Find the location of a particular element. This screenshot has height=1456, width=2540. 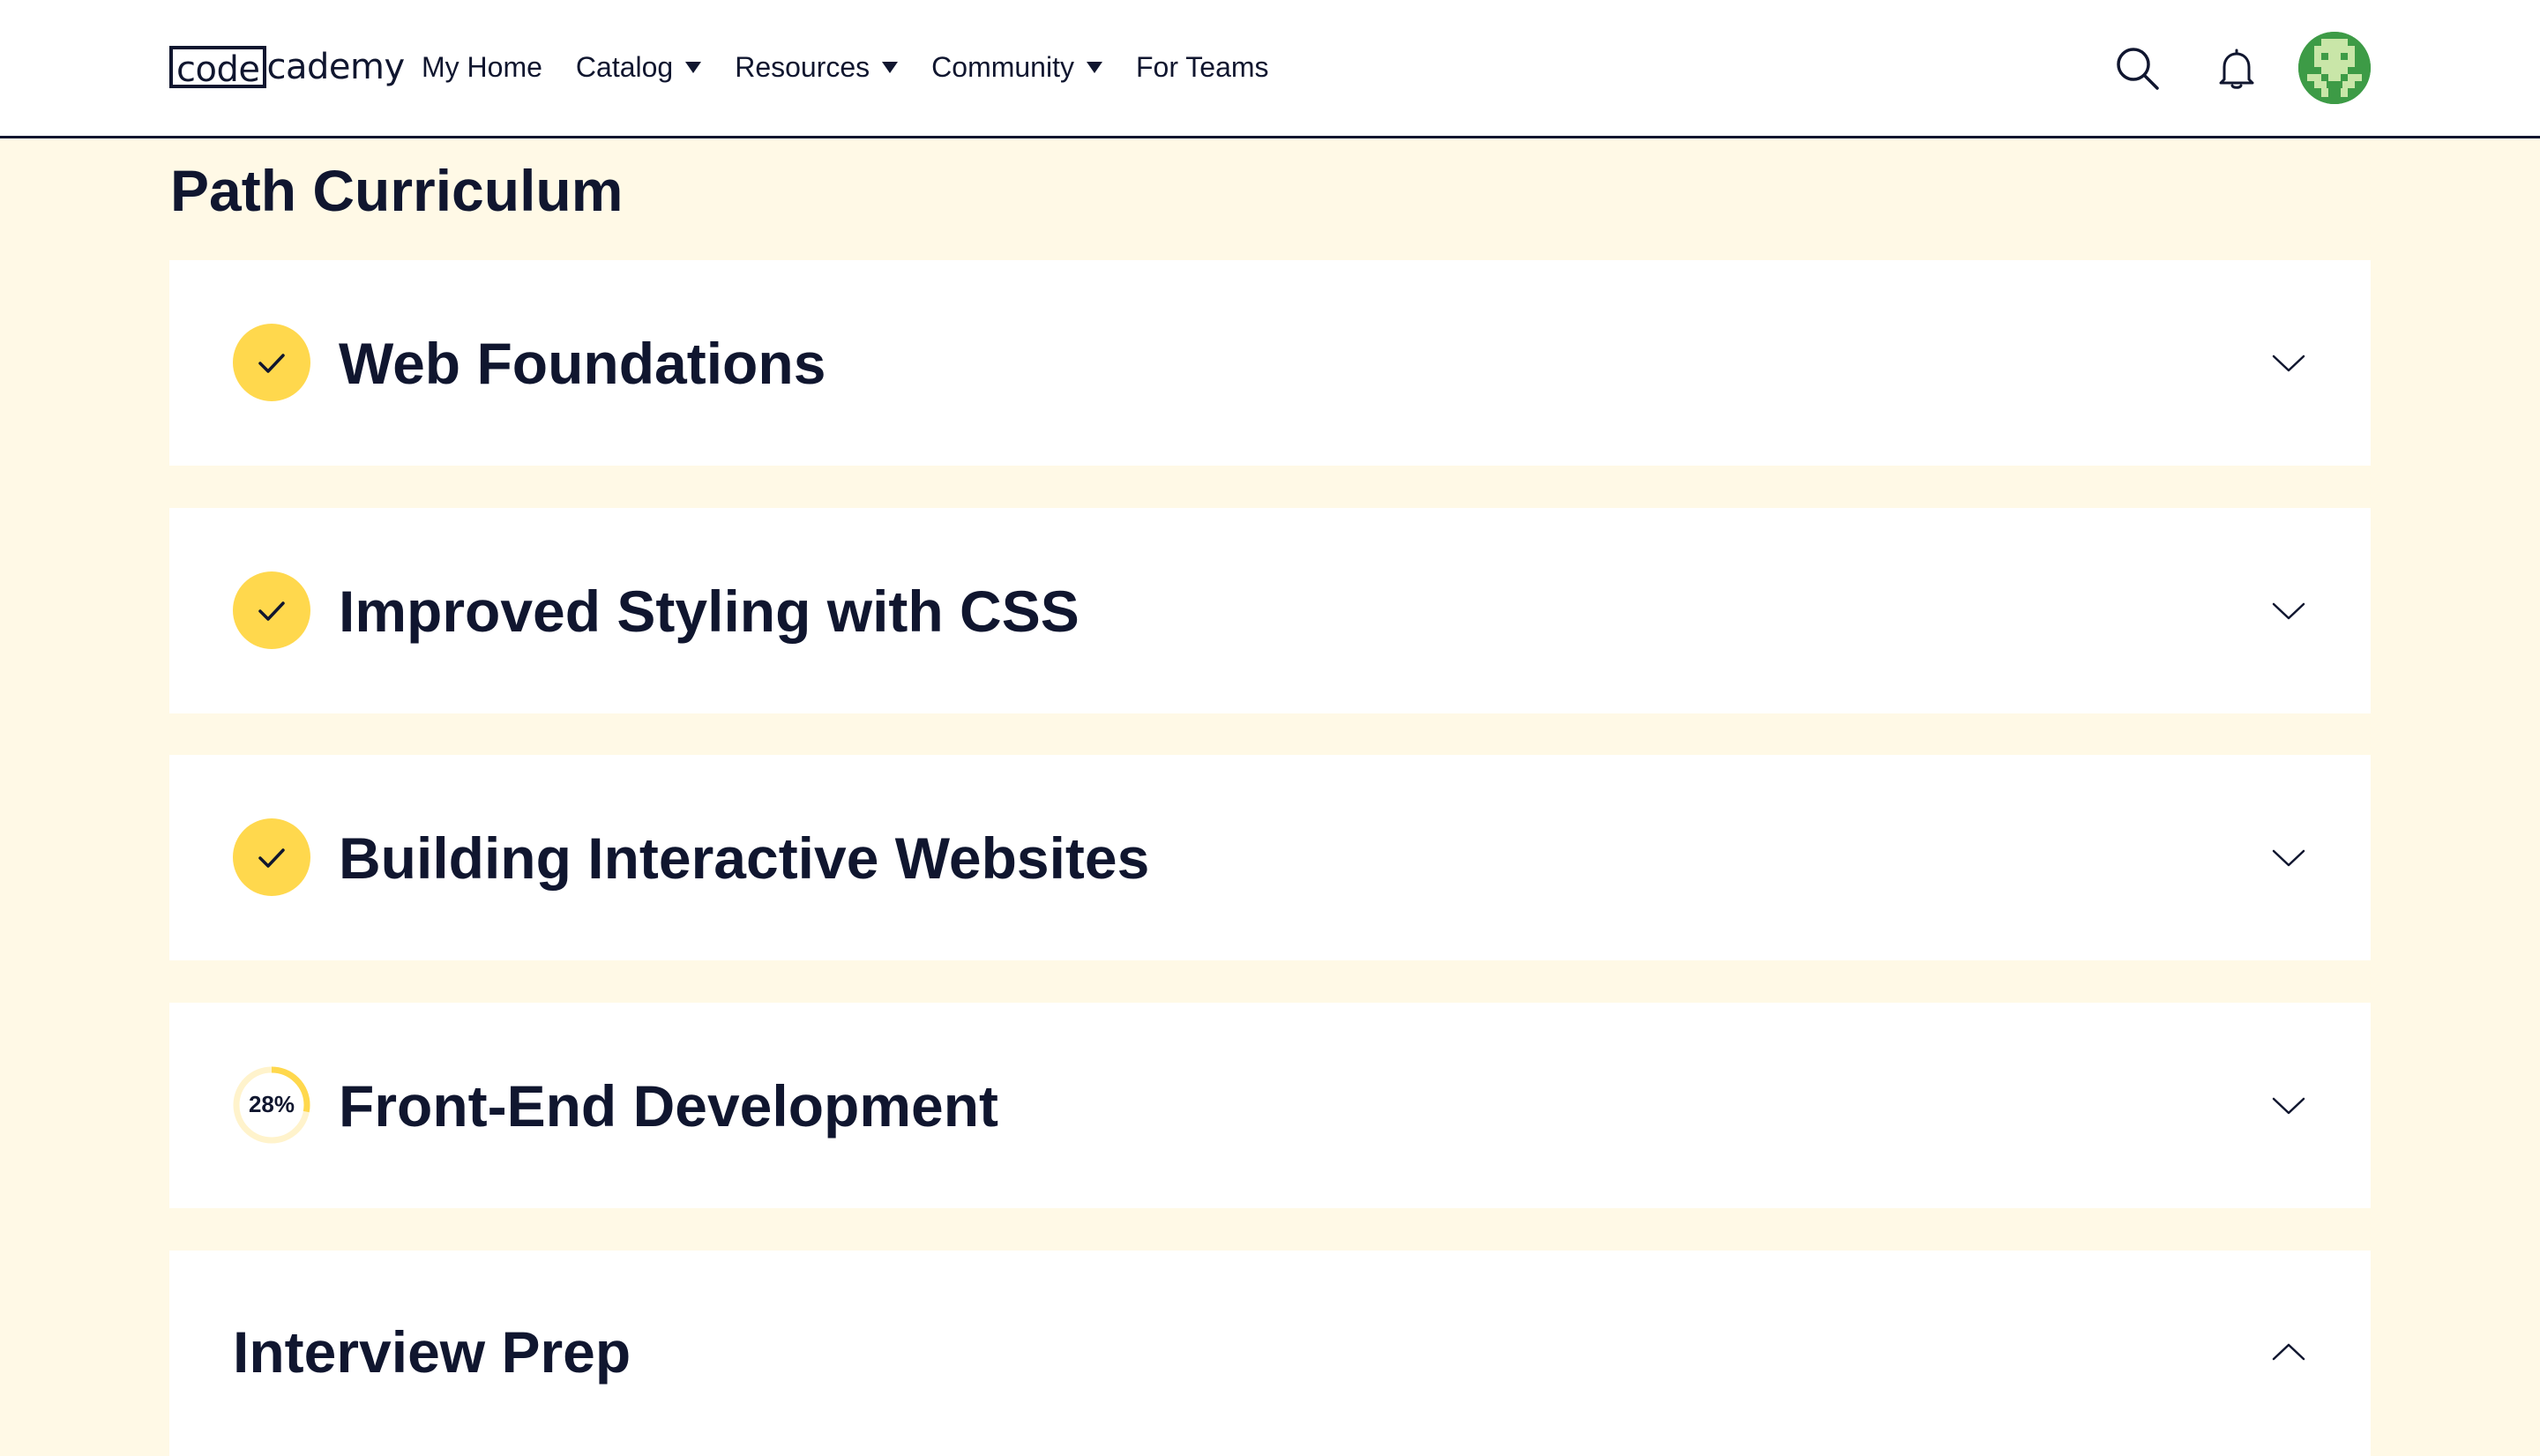

module-card-building-interactive-websites: Building Interactive Websites is located at coordinates (1270, 857).